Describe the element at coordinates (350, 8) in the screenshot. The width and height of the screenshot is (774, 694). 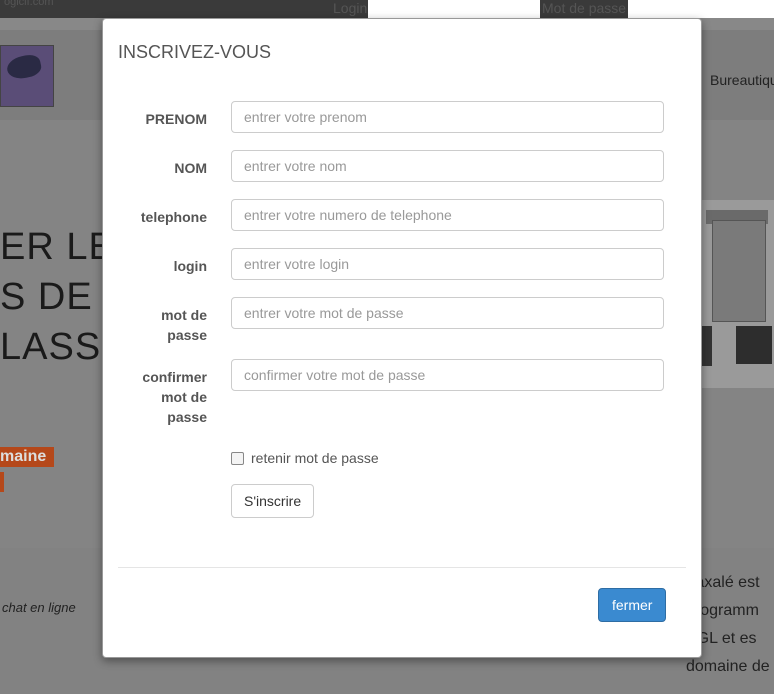
I see `login-label: Login` at that location.